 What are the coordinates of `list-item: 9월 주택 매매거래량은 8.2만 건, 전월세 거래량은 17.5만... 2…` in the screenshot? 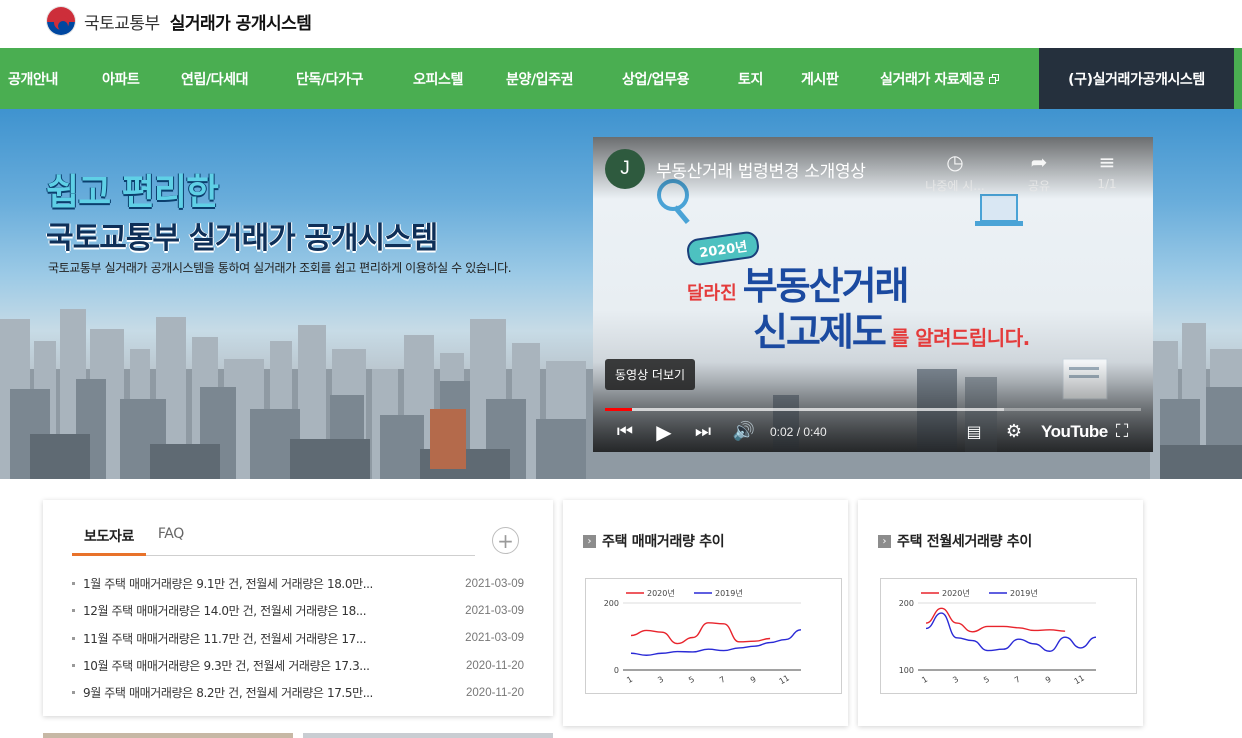 It's located at (298, 692).